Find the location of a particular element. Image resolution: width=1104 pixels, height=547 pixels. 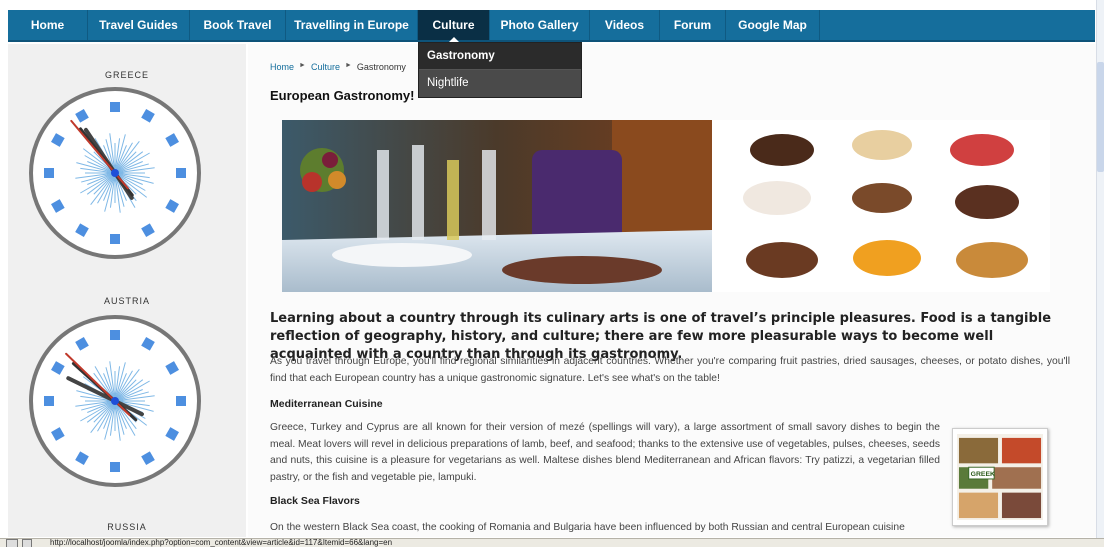

breadcrumb-current: Gastronomy is located at coordinates (381, 67).